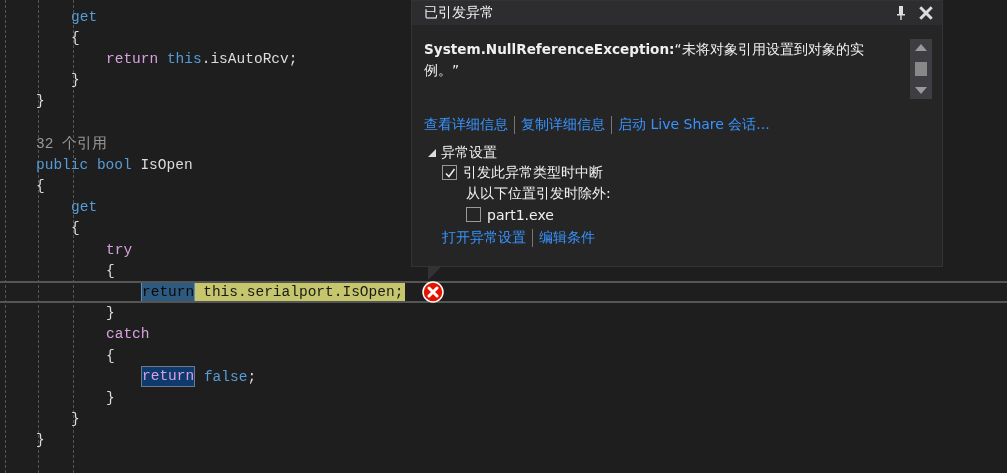 This screenshot has width=1007, height=473. I want to click on keyword: catch, so click(128, 335).